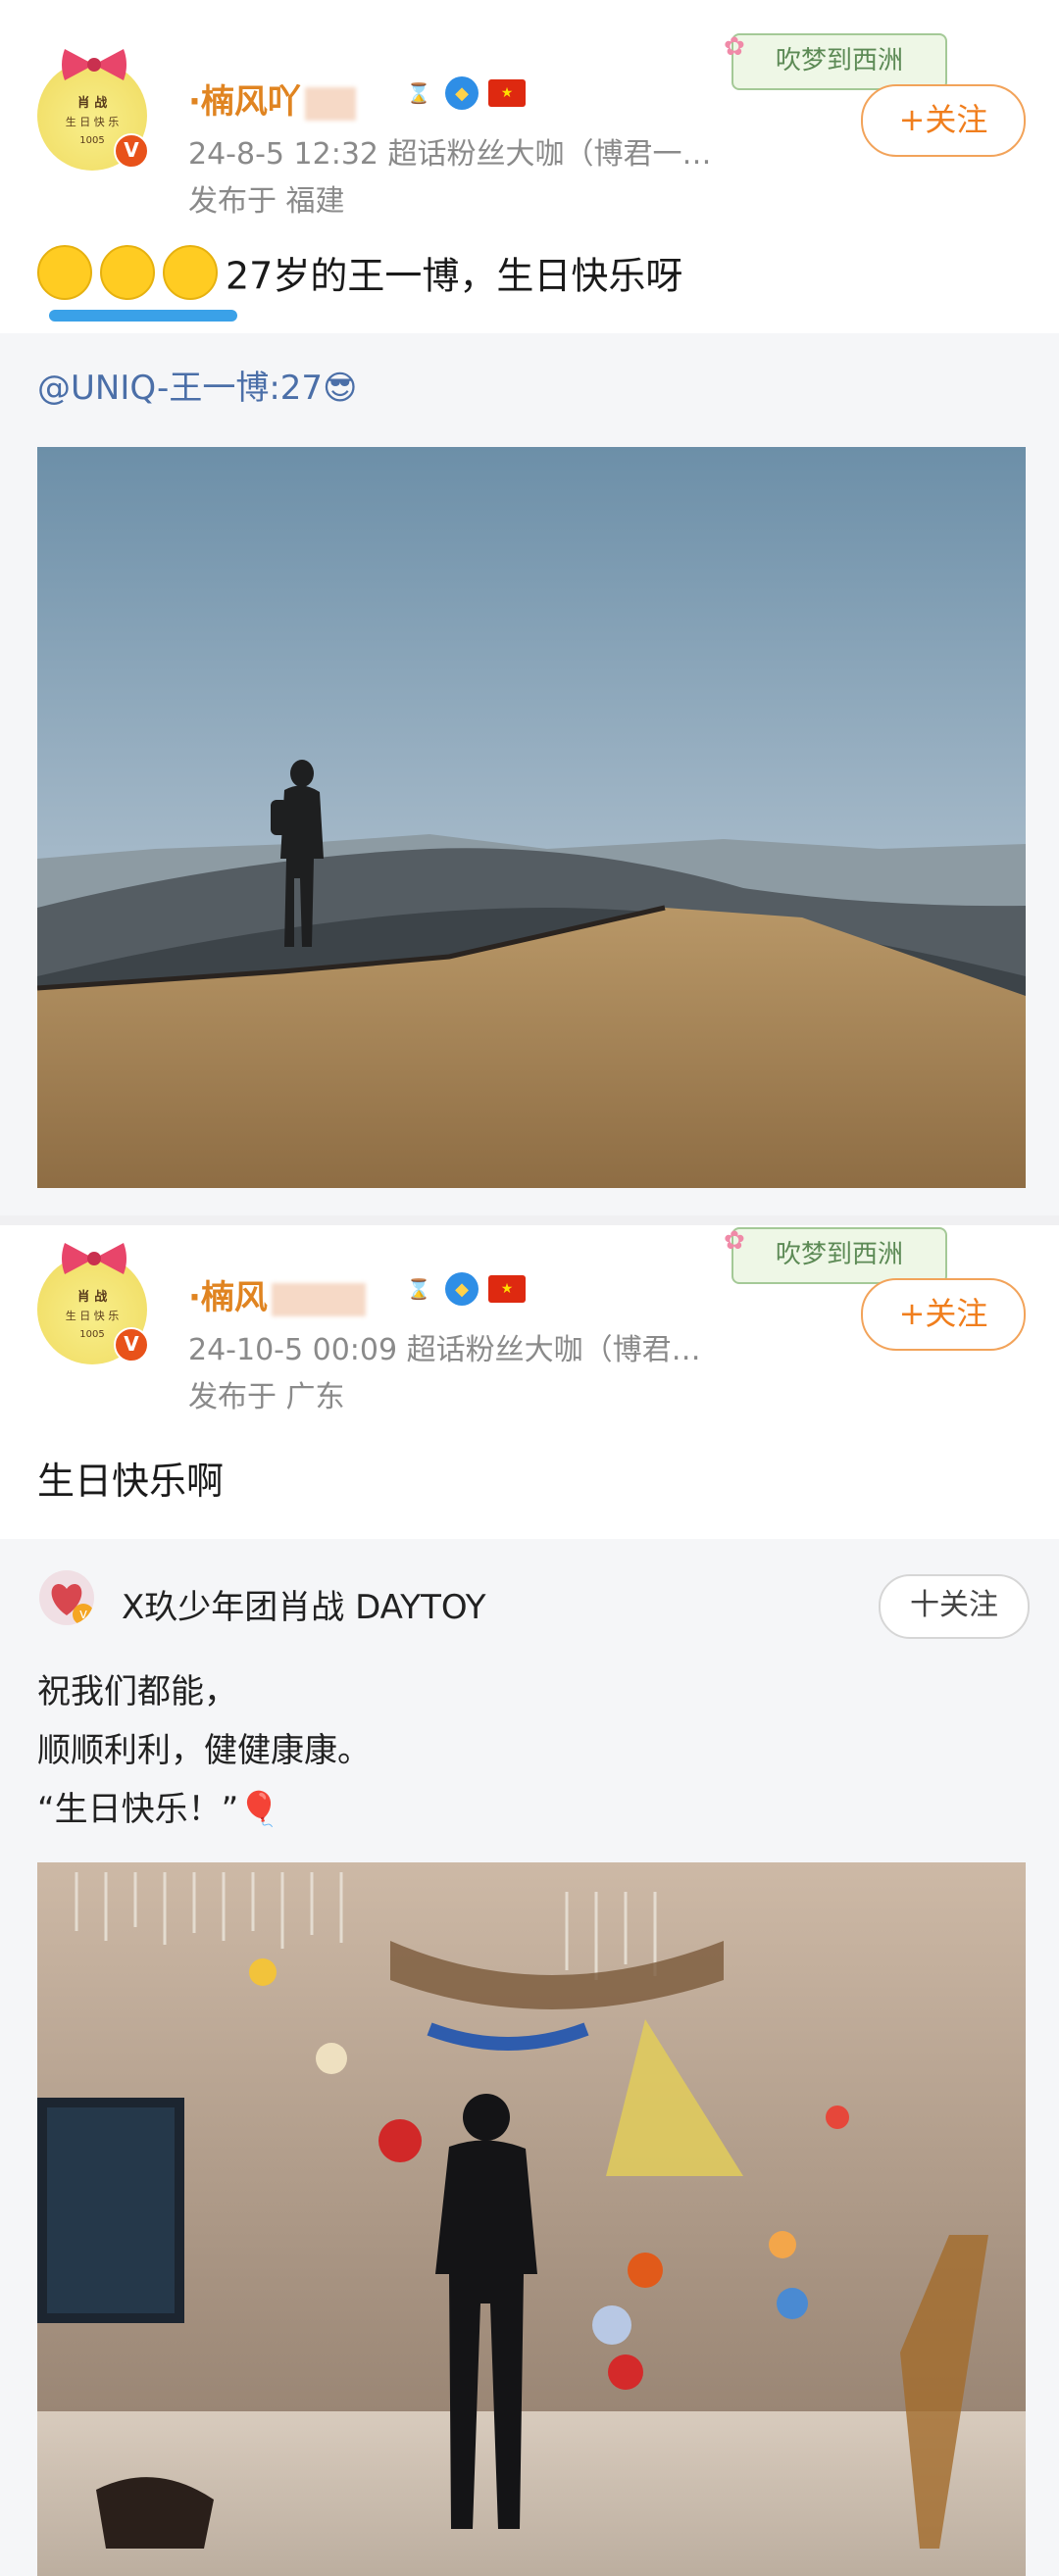  Describe the element at coordinates (197, 385) in the screenshot. I see `repost-mention: @UNIQ-王一博:27😎` at that location.